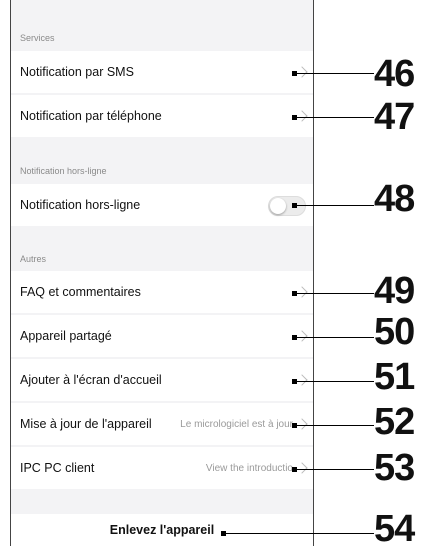 The image size is (422, 550). What do you see at coordinates (91, 380) in the screenshot?
I see `add-homescreen-label: Ajouter à l'écran d'accueil` at bounding box center [91, 380].